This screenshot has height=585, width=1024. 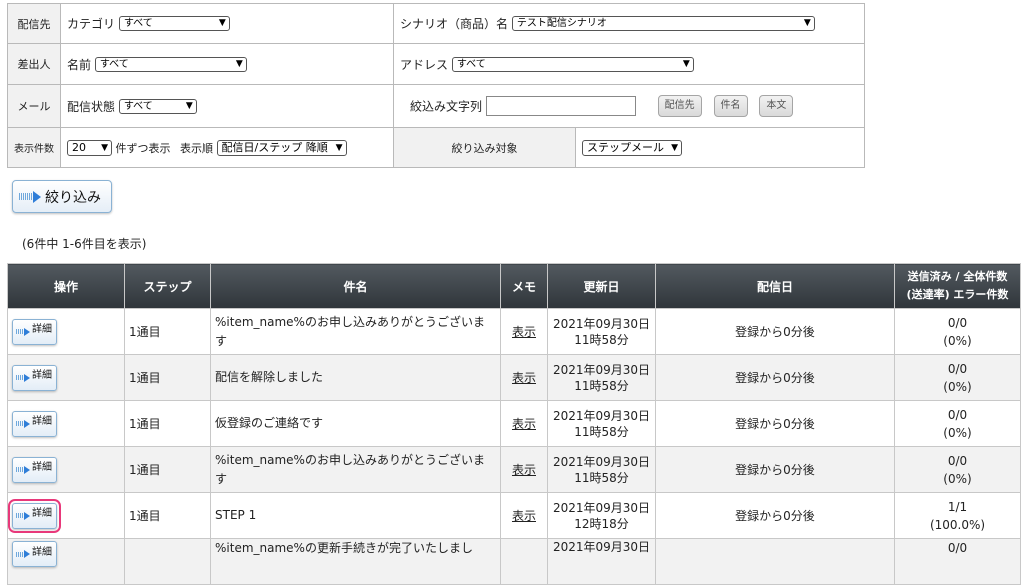 What do you see at coordinates (66, 286) in the screenshot?
I see `column-header-operation: 操作` at bounding box center [66, 286].